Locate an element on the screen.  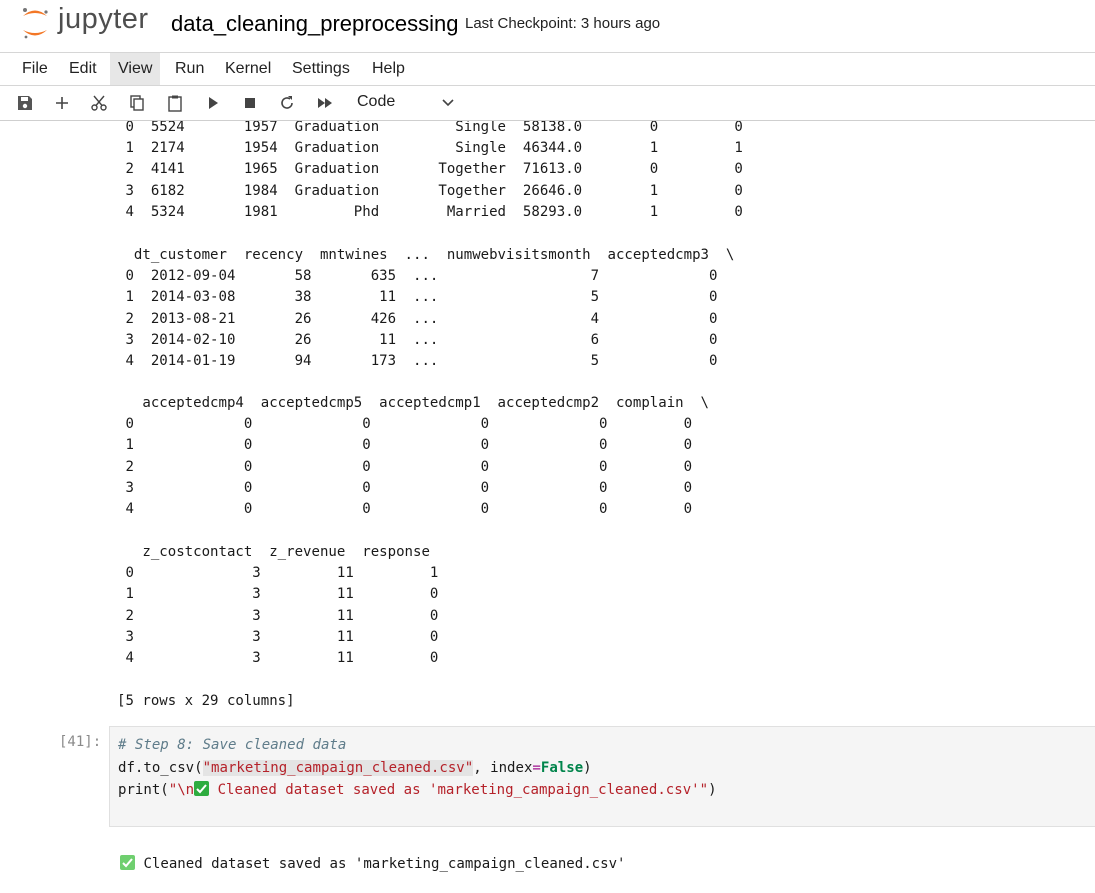
cut-icon is located at coordinates (99, 103).